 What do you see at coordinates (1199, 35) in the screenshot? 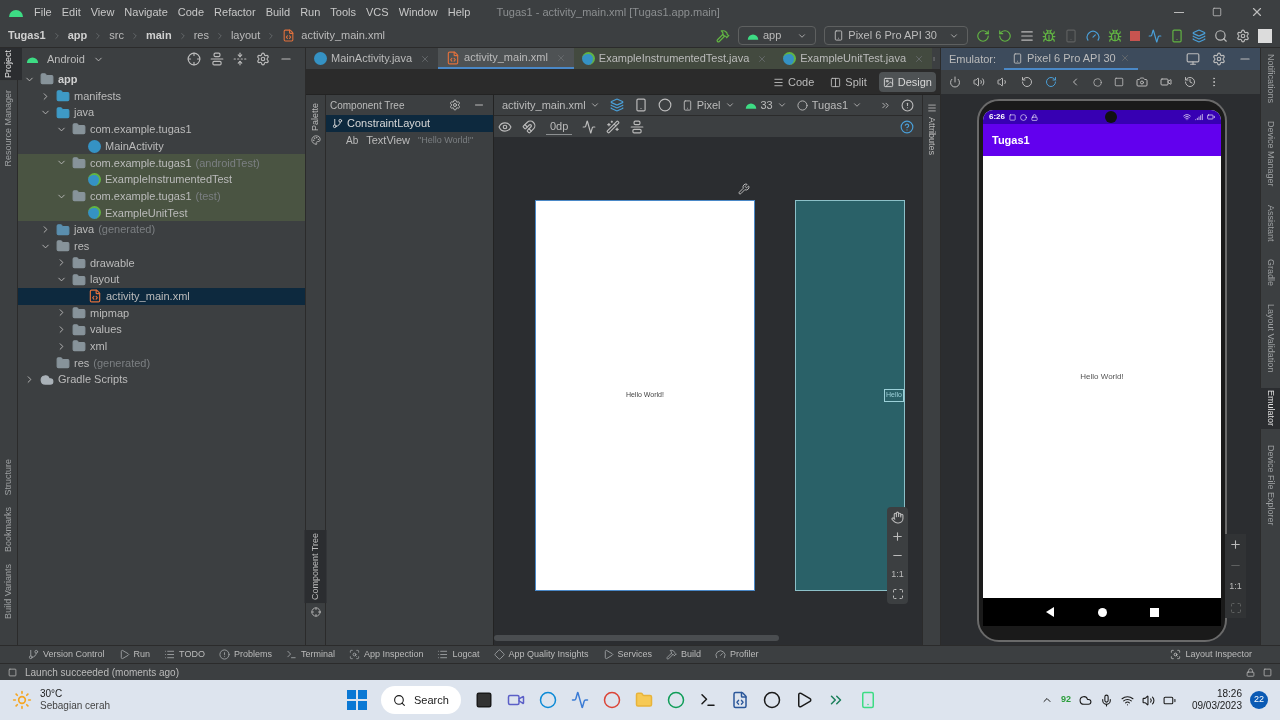
I see `sdk-manager-icon` at bounding box center [1199, 35].